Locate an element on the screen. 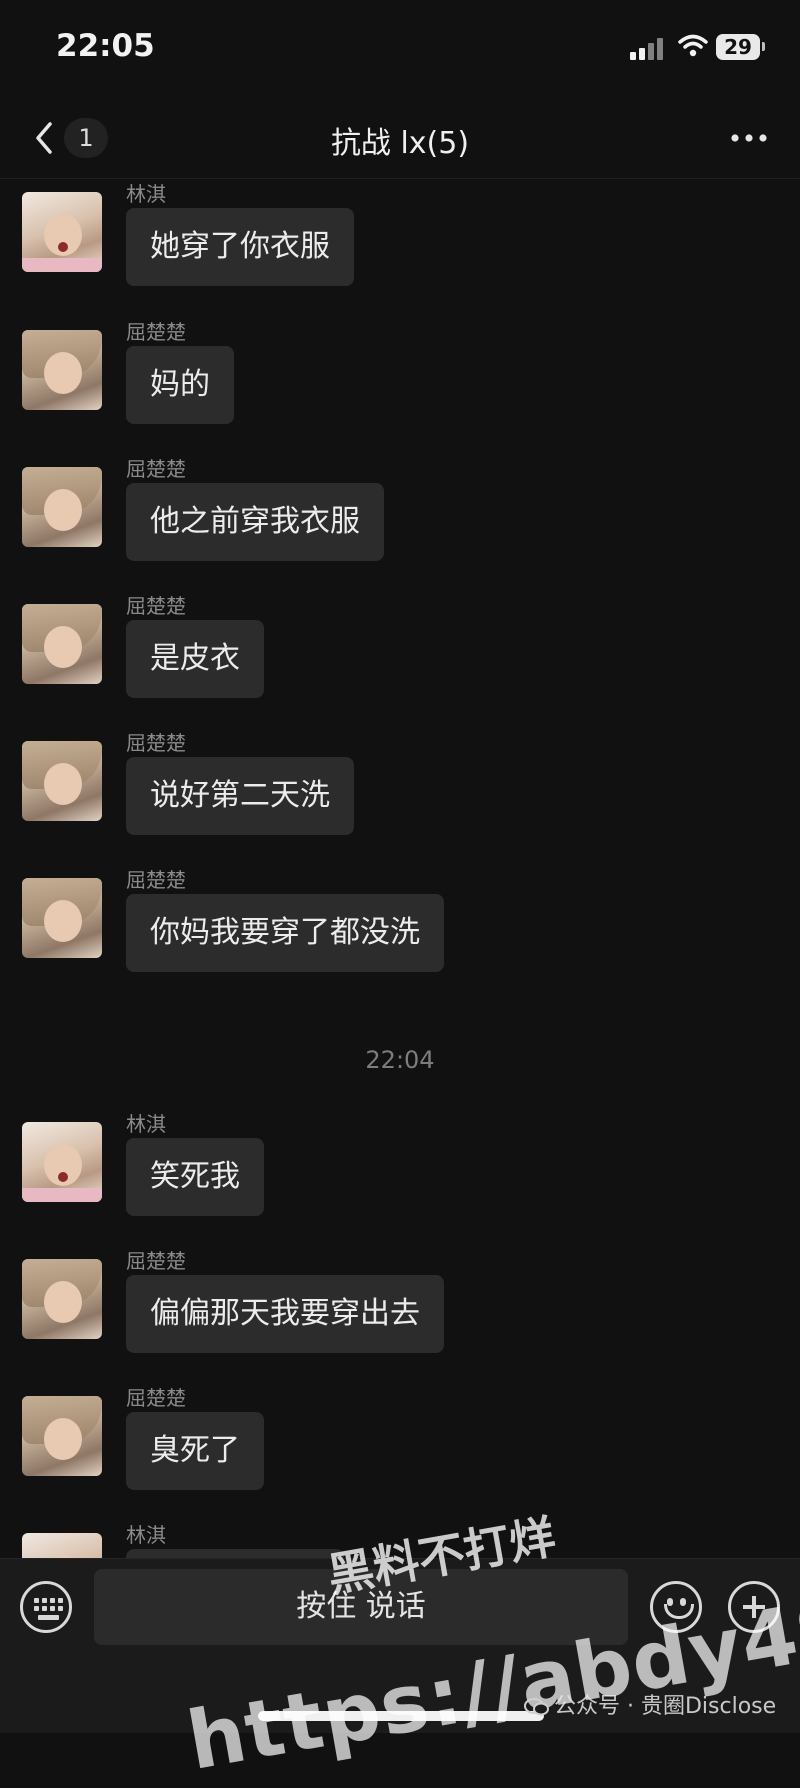 This screenshot has height=1788, width=800. battery-tip is located at coordinates (763, 46).